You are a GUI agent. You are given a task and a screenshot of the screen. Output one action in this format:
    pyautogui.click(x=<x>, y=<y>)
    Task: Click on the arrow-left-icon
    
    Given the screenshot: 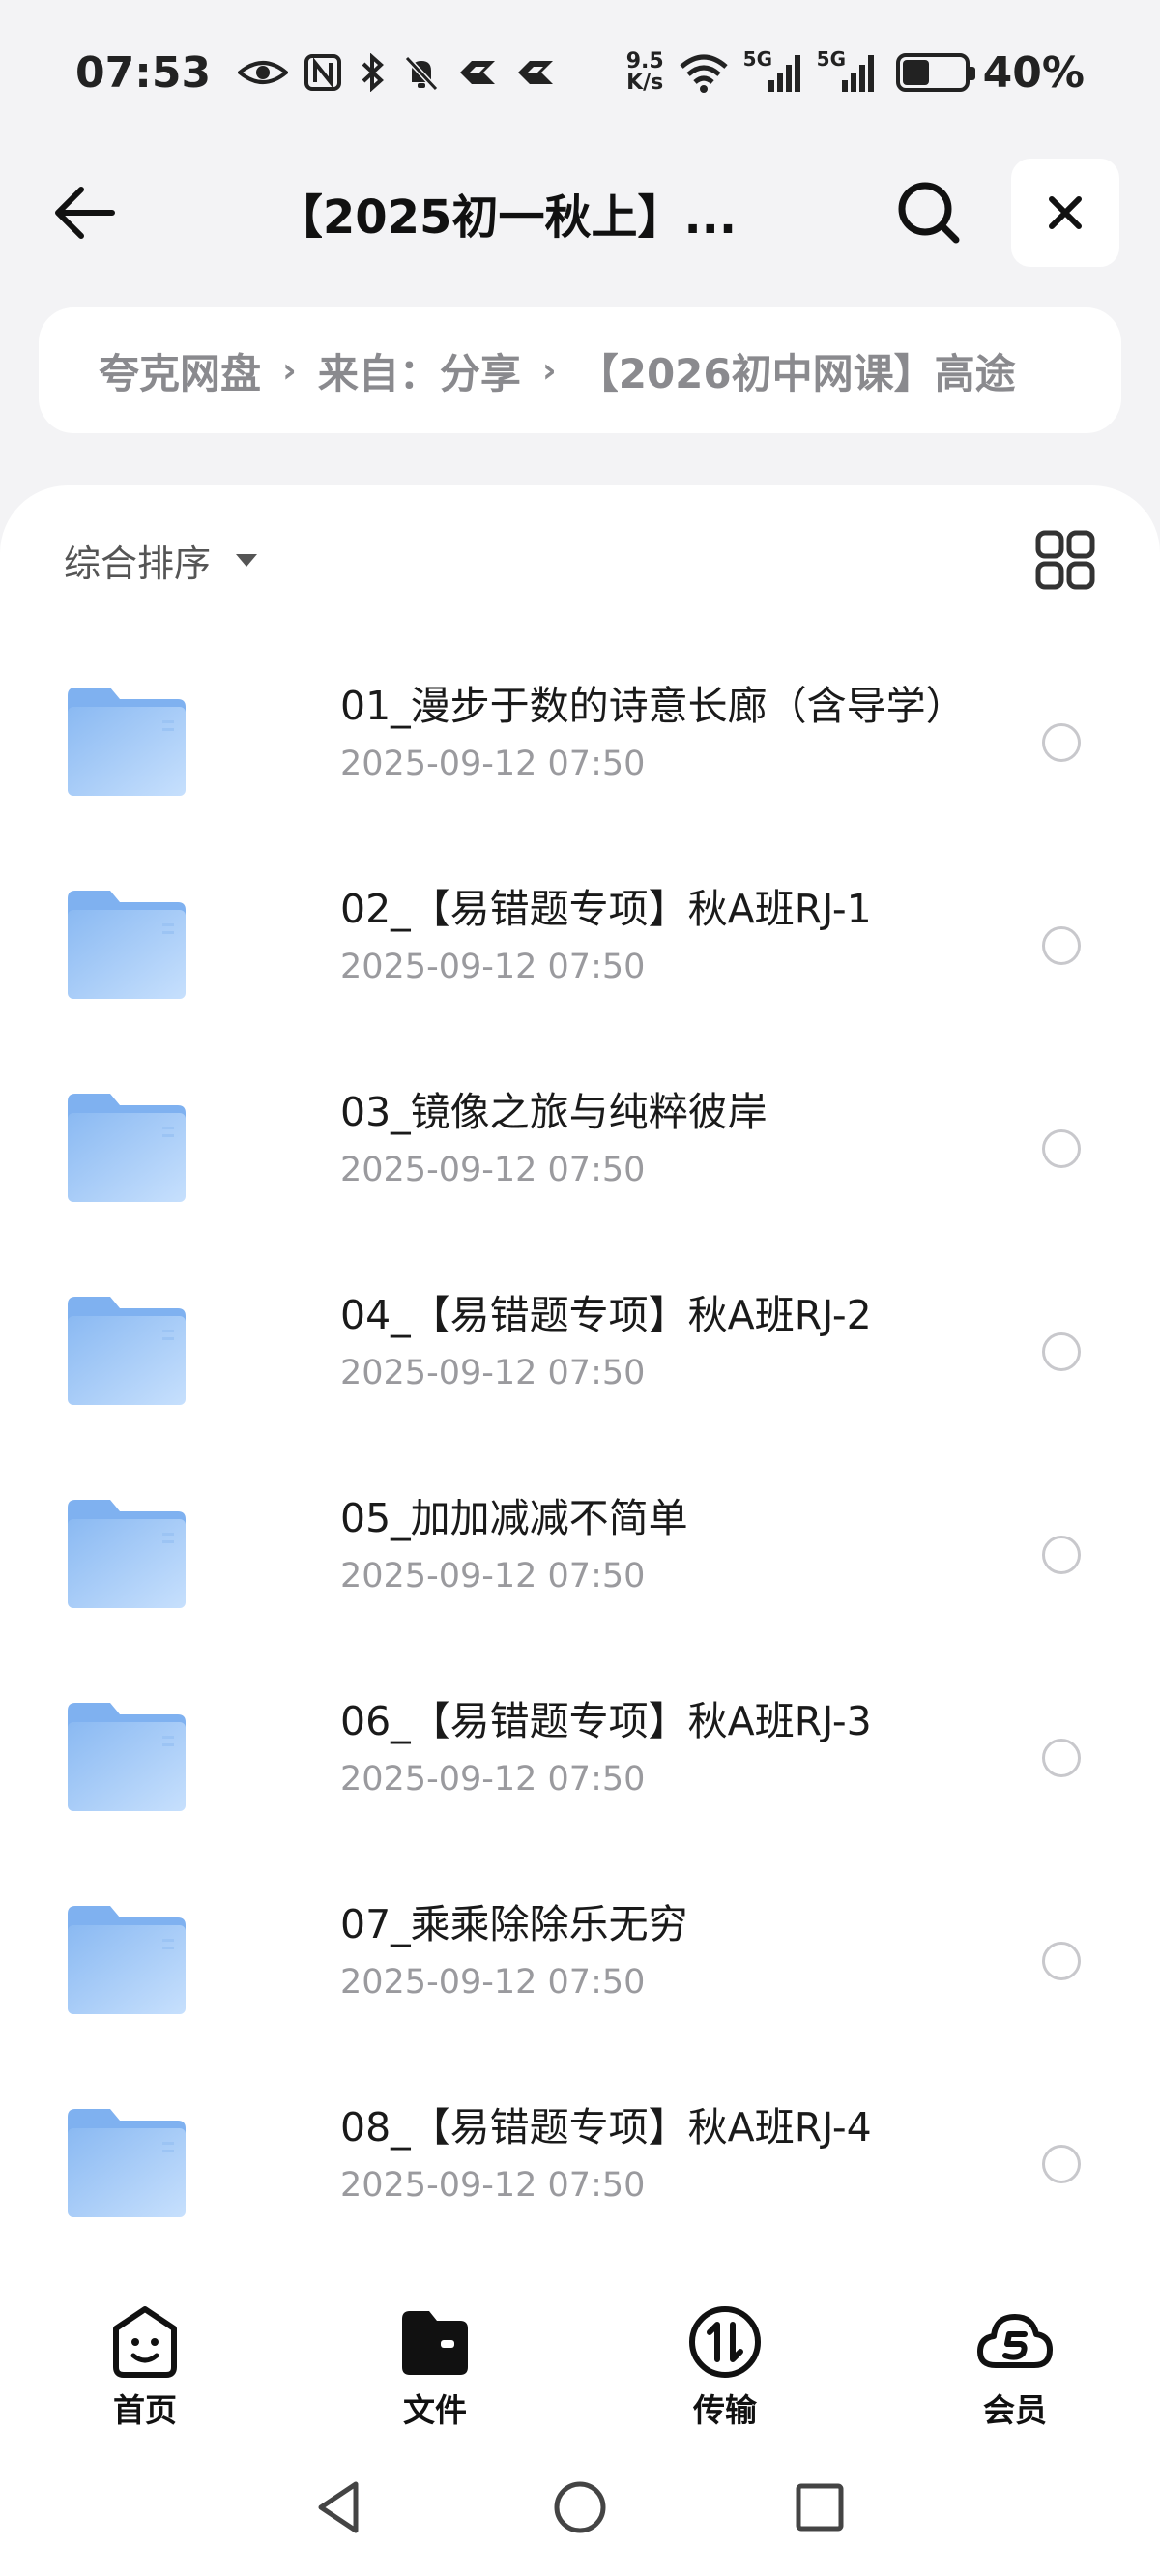 What is the action you would take?
    pyautogui.click(x=85, y=213)
    